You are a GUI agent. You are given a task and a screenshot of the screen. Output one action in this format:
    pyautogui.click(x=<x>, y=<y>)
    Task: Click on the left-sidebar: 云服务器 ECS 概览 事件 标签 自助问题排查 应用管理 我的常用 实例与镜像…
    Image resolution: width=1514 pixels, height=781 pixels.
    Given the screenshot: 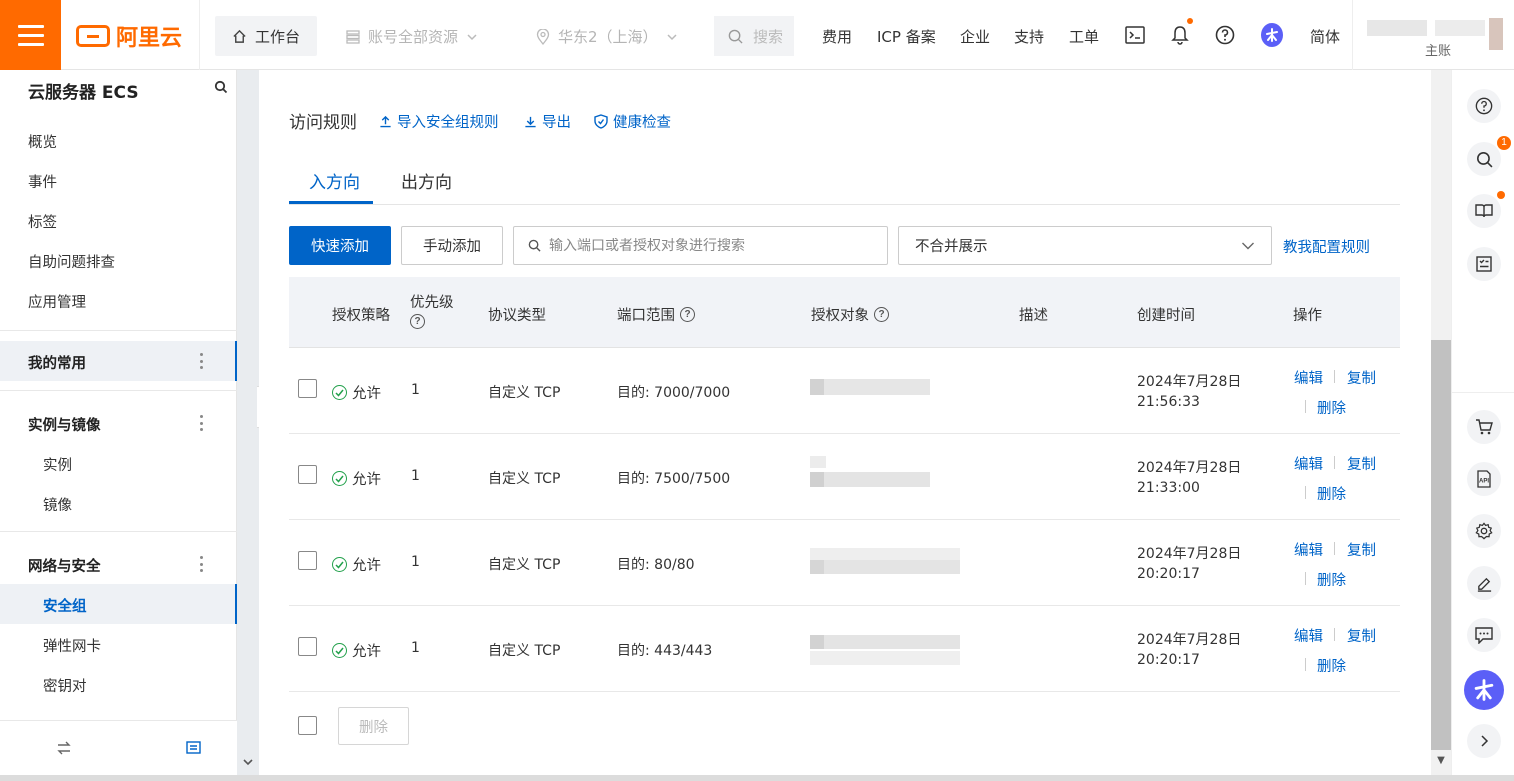 What is the action you would take?
    pyautogui.click(x=118, y=425)
    